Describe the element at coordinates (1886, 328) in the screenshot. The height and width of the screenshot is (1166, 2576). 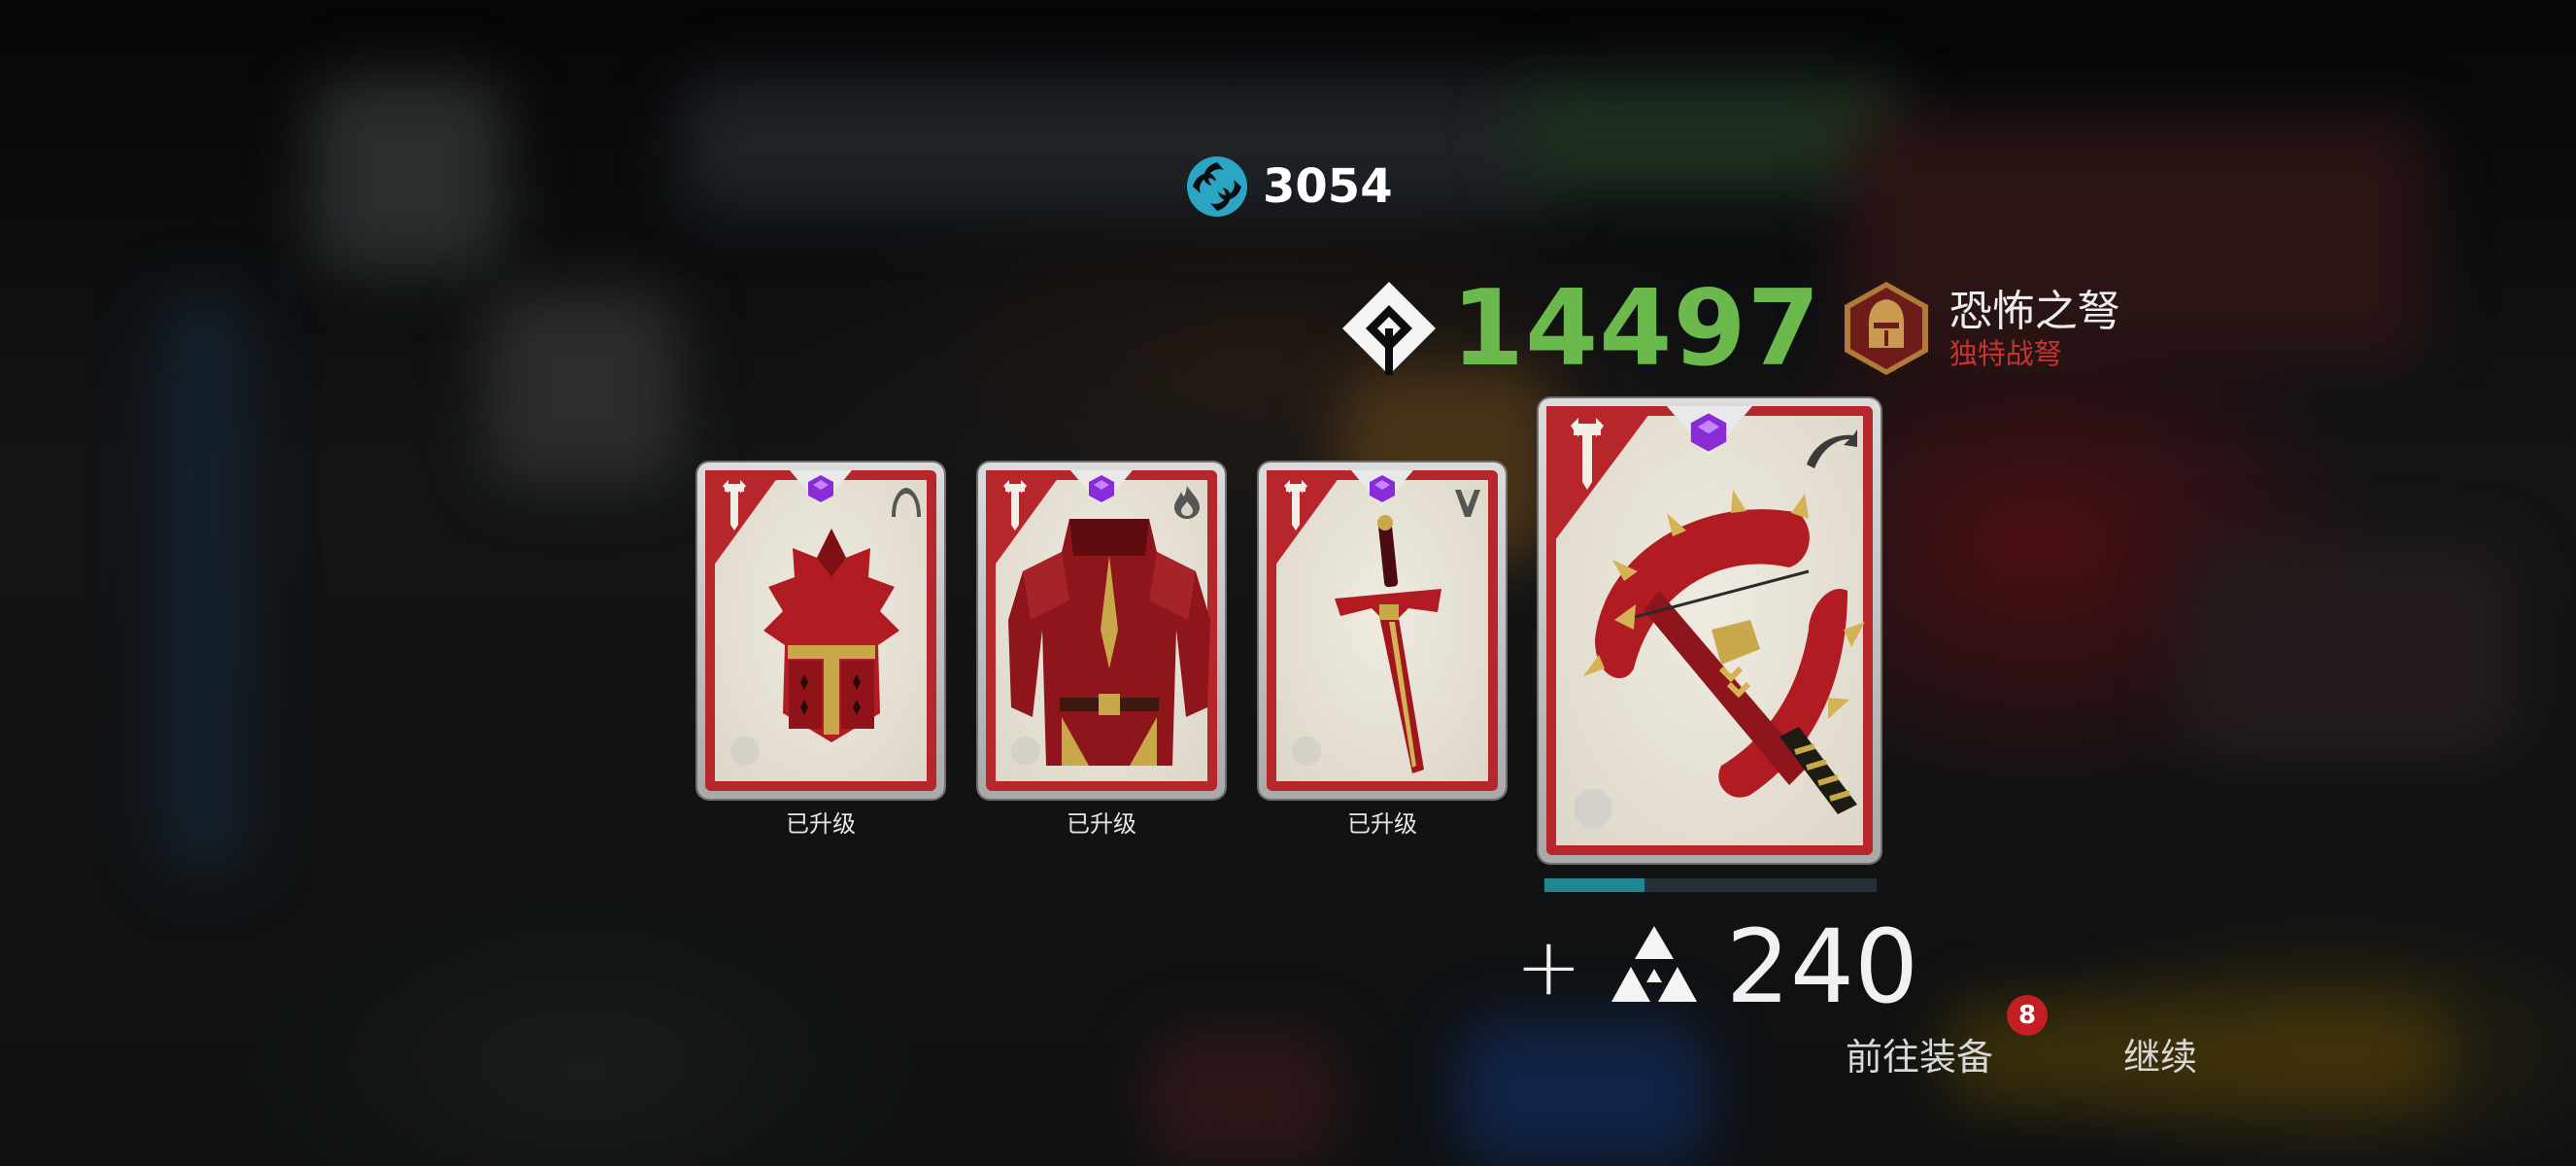
I see `knight-helmet-emblem-icon` at that location.